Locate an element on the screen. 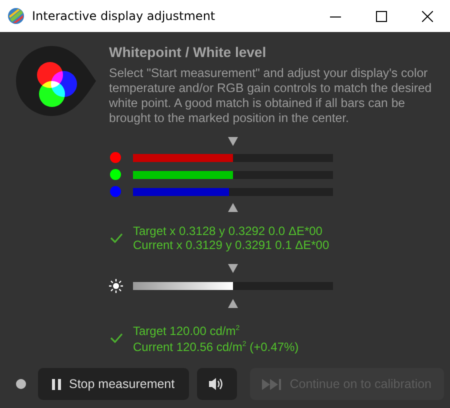 This screenshot has height=408, width=450. instructions-text: Select "Start measurement" and adjust your display's color temperature and/or RGB gain controls to match the desired white point. A good match is obtained if all bars can be brought to the marked position in the center. is located at coordinates (271, 96).